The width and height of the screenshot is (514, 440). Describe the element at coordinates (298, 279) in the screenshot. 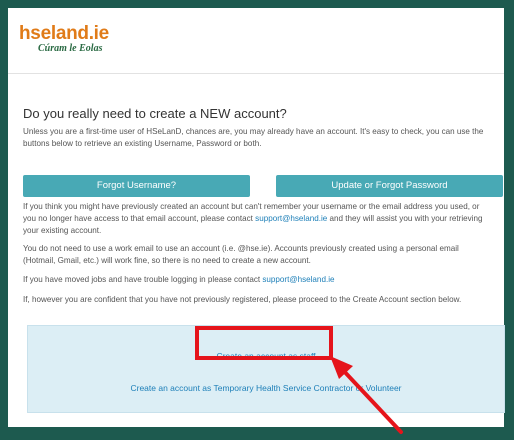

I see `support-email-link-2: support@hseland.ie` at that location.